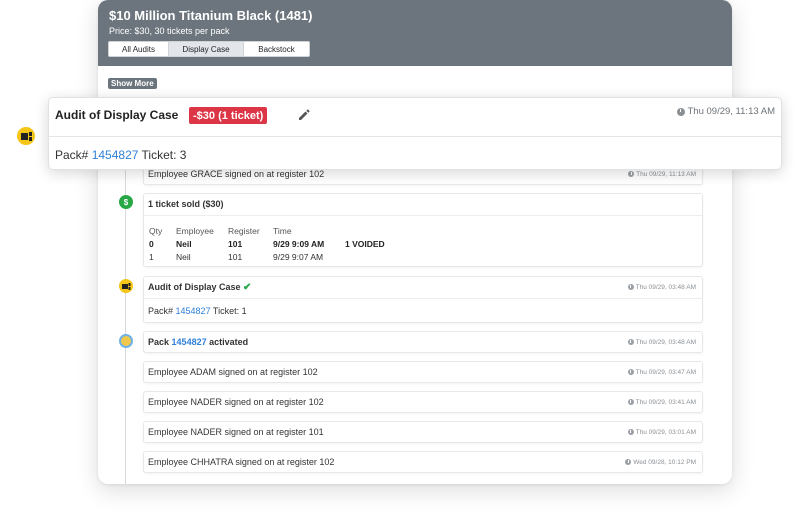 The height and width of the screenshot is (519, 800). I want to click on pack-price-info: Price: $30, 30 tickets per pack, so click(169, 31).